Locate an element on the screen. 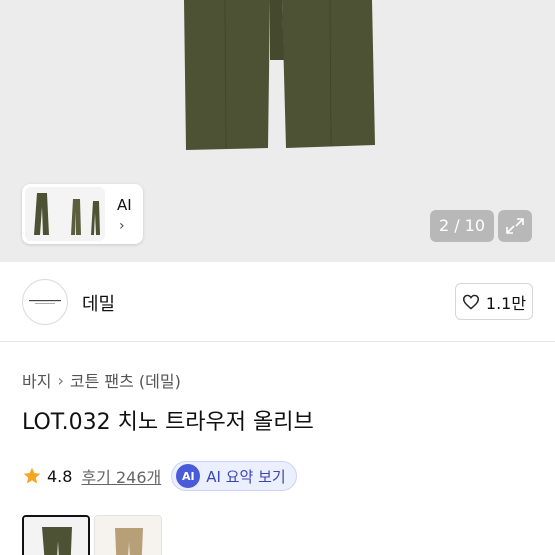 This screenshot has height=555, width=555. expand-icon is located at coordinates (515, 226).